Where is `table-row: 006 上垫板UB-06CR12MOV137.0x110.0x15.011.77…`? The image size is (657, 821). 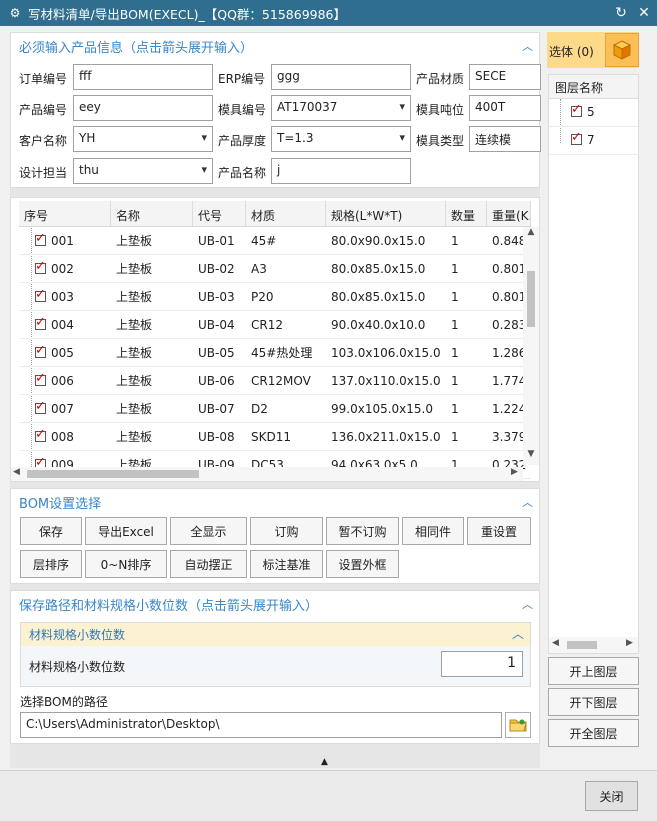
table-row: 006 上垫板UB-06CR12MOV137.0x110.0x15.011.77… is located at coordinates (275, 381).